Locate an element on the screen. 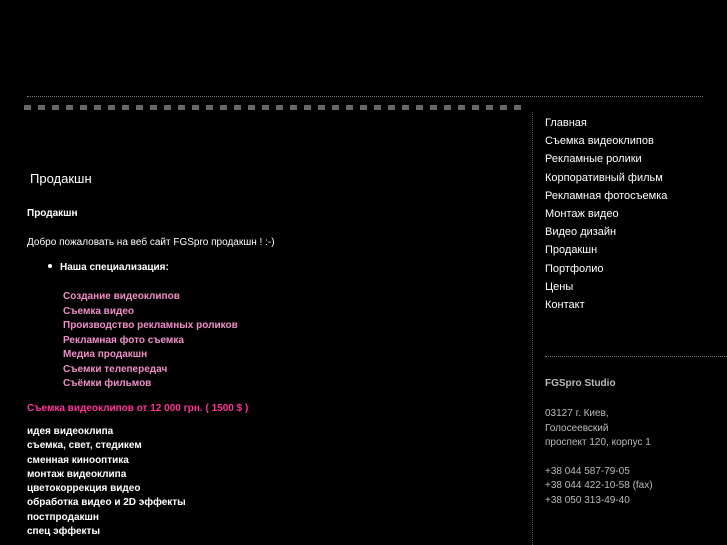  filmstrip-decoration is located at coordinates (278, 107).